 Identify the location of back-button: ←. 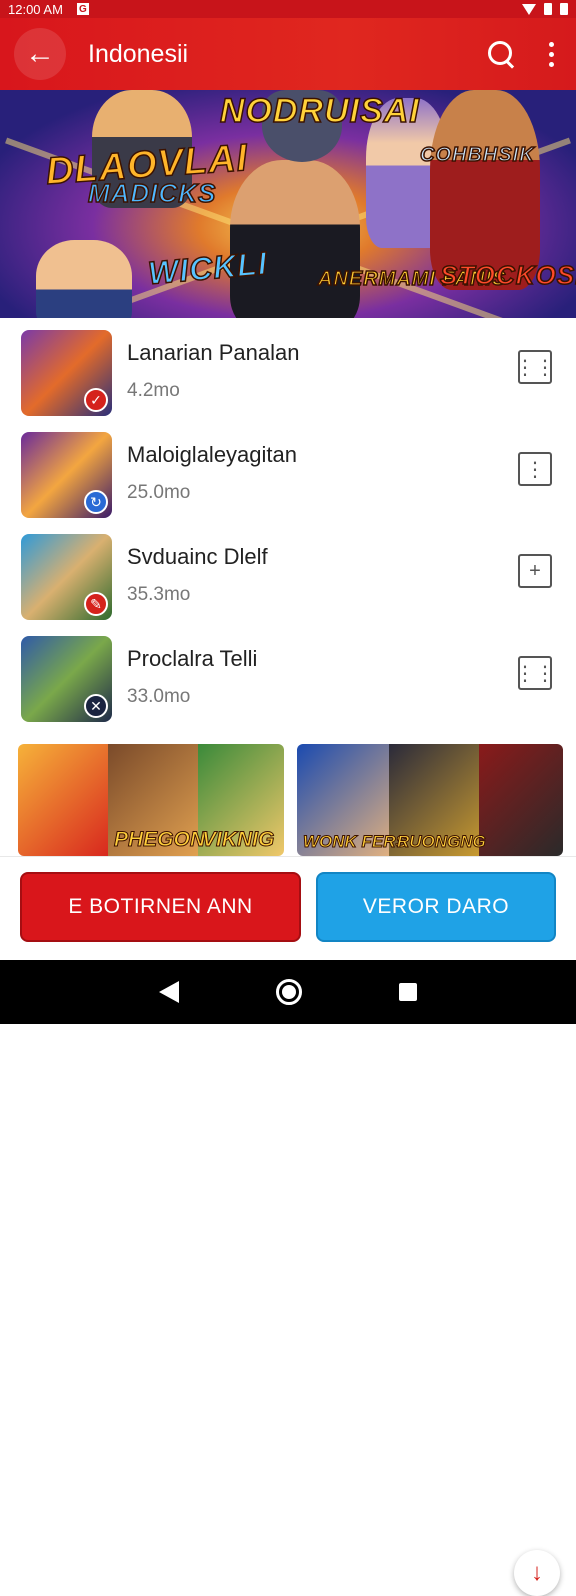
(40, 54).